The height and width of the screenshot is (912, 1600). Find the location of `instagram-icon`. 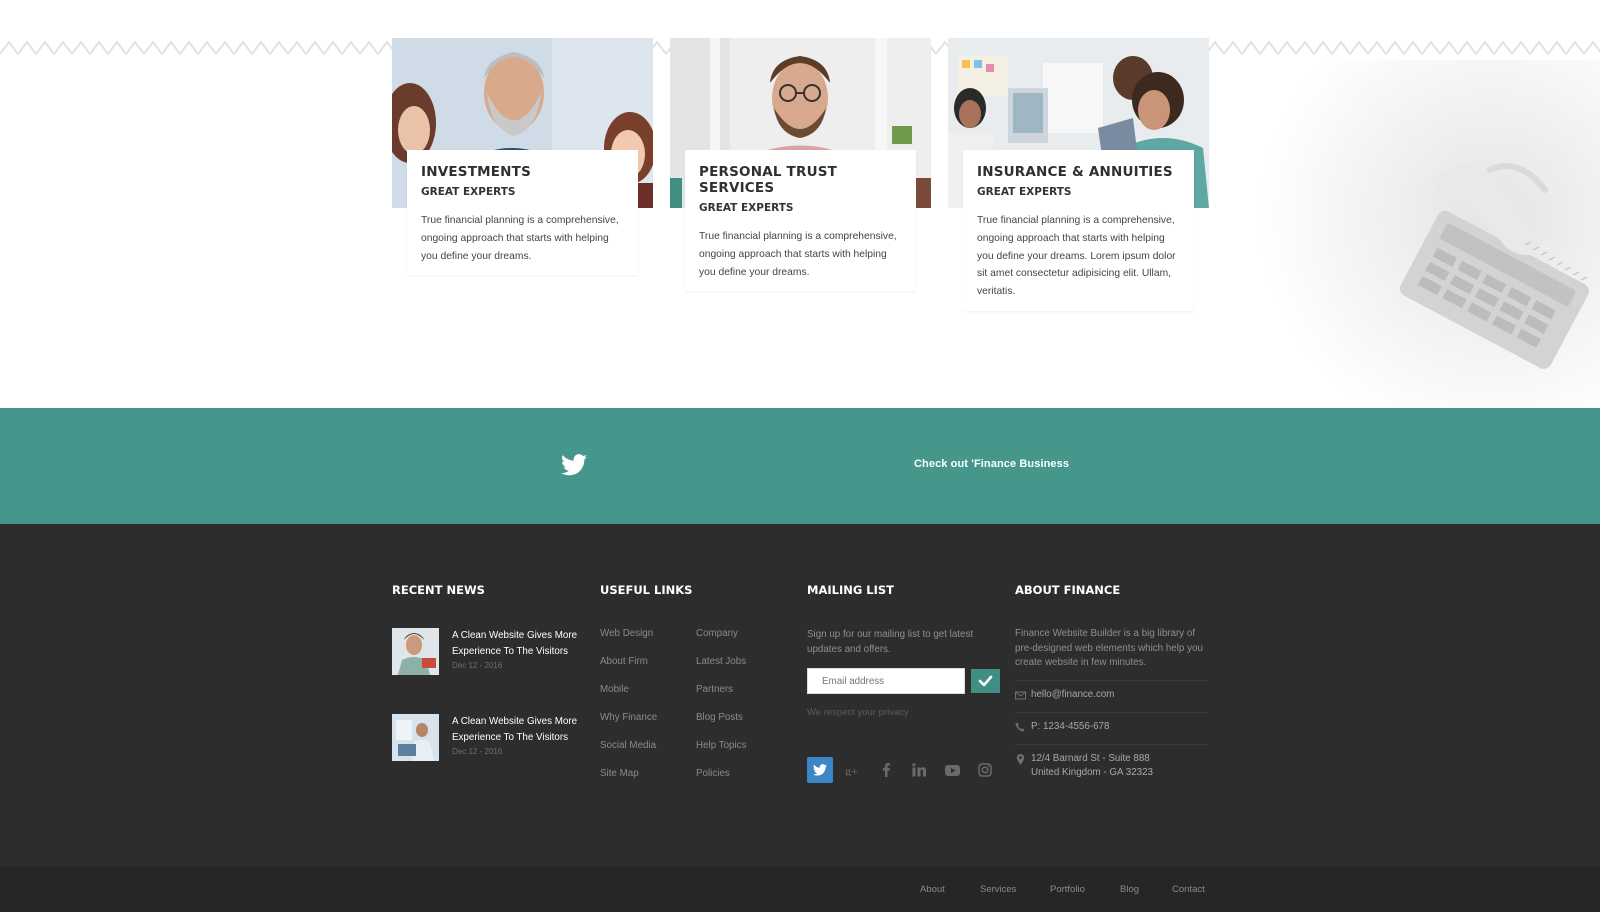

instagram-icon is located at coordinates (985, 770).